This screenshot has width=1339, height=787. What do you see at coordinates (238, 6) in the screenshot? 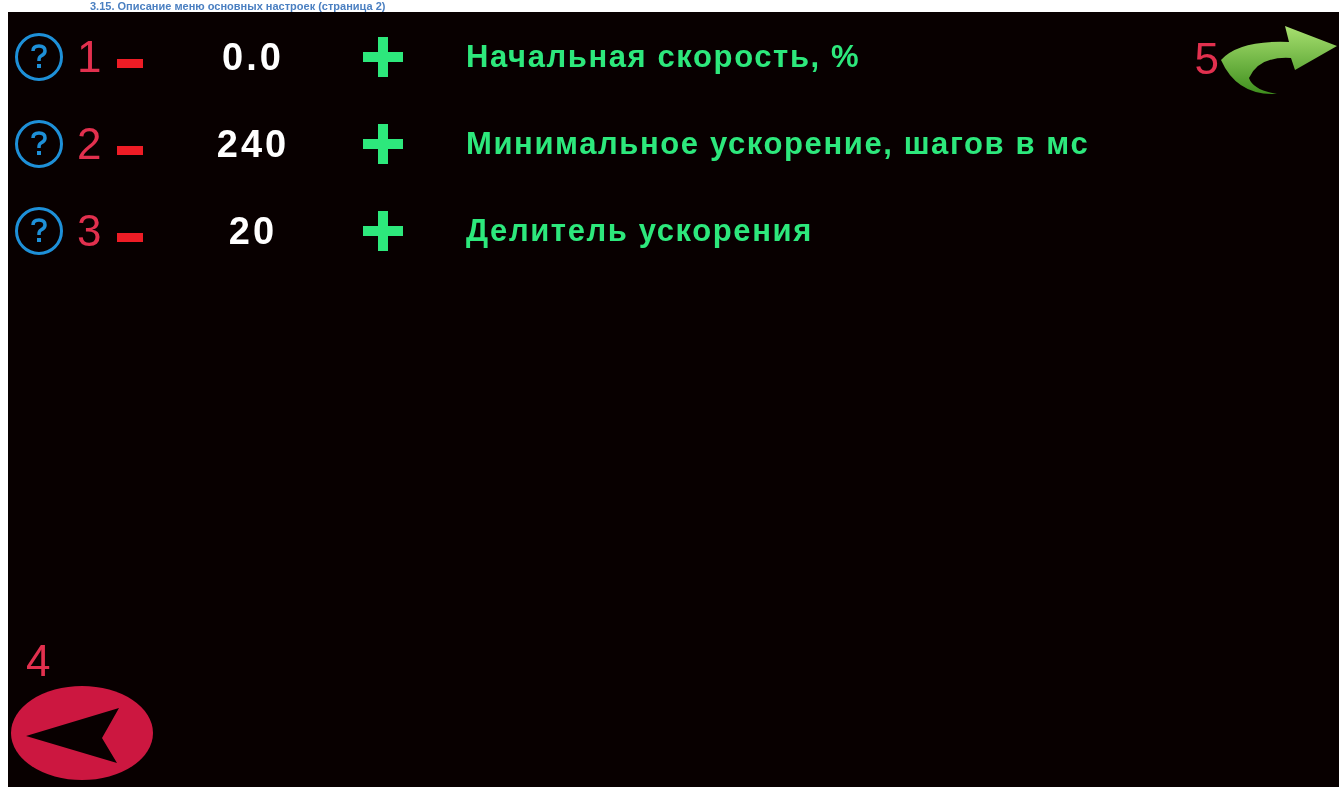
I see `section-heading: 3.15. Описание меню основных настроек (страница 2)` at bounding box center [238, 6].